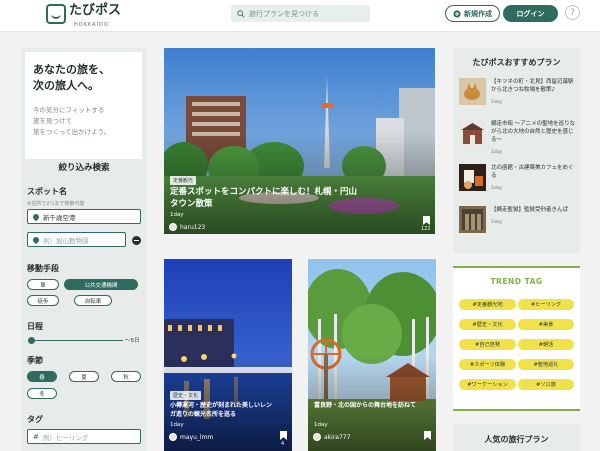  What do you see at coordinates (42, 393) in the screenshot?
I see `season-winter-chip: 冬` at bounding box center [42, 393].